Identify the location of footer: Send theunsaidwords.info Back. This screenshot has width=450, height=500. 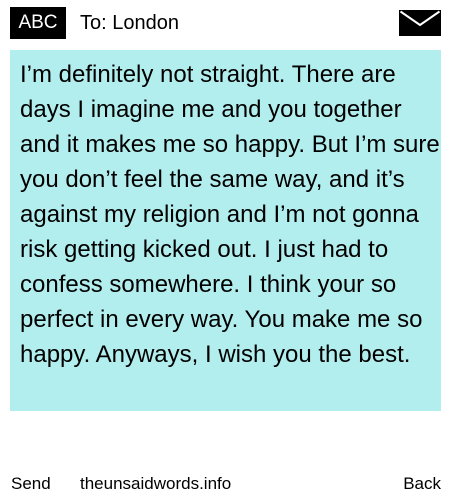
(225, 484).